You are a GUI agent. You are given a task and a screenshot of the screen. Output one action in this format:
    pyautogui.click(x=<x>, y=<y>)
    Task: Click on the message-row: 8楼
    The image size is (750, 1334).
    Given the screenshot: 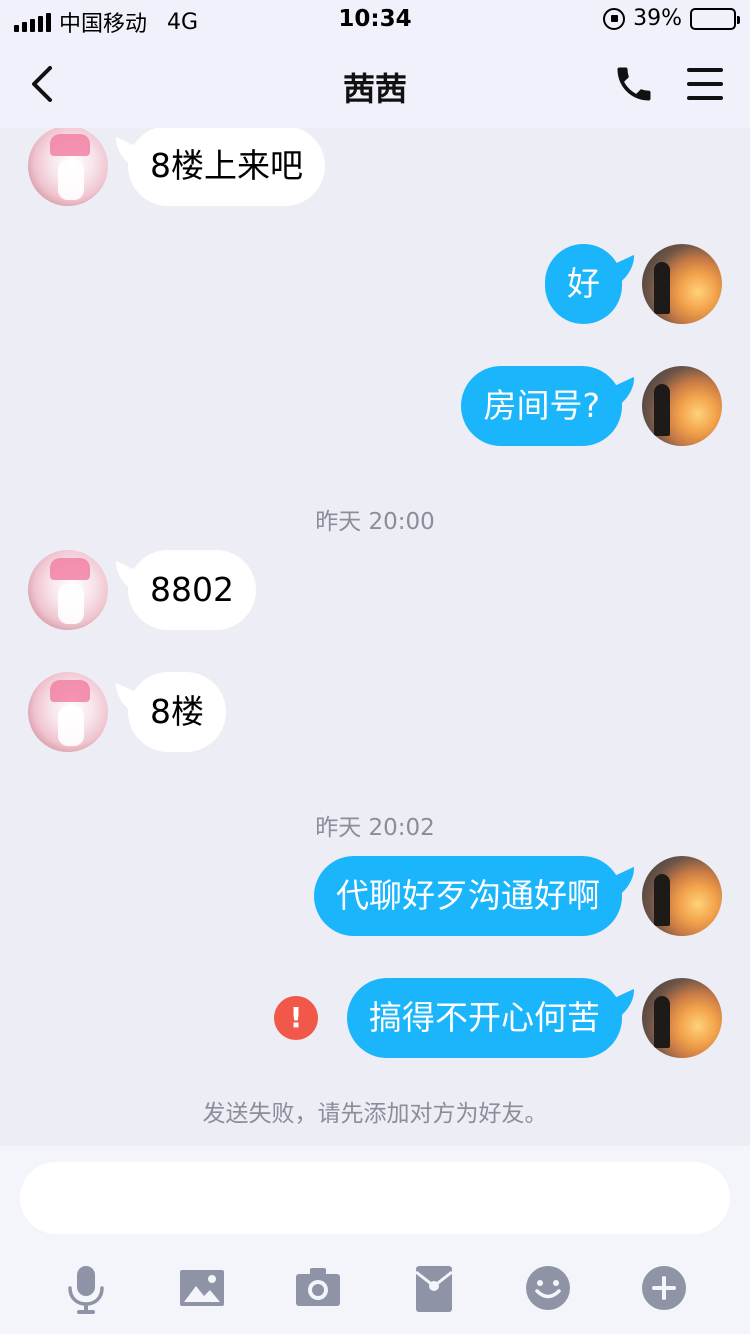 What is the action you would take?
    pyautogui.click(x=375, y=712)
    